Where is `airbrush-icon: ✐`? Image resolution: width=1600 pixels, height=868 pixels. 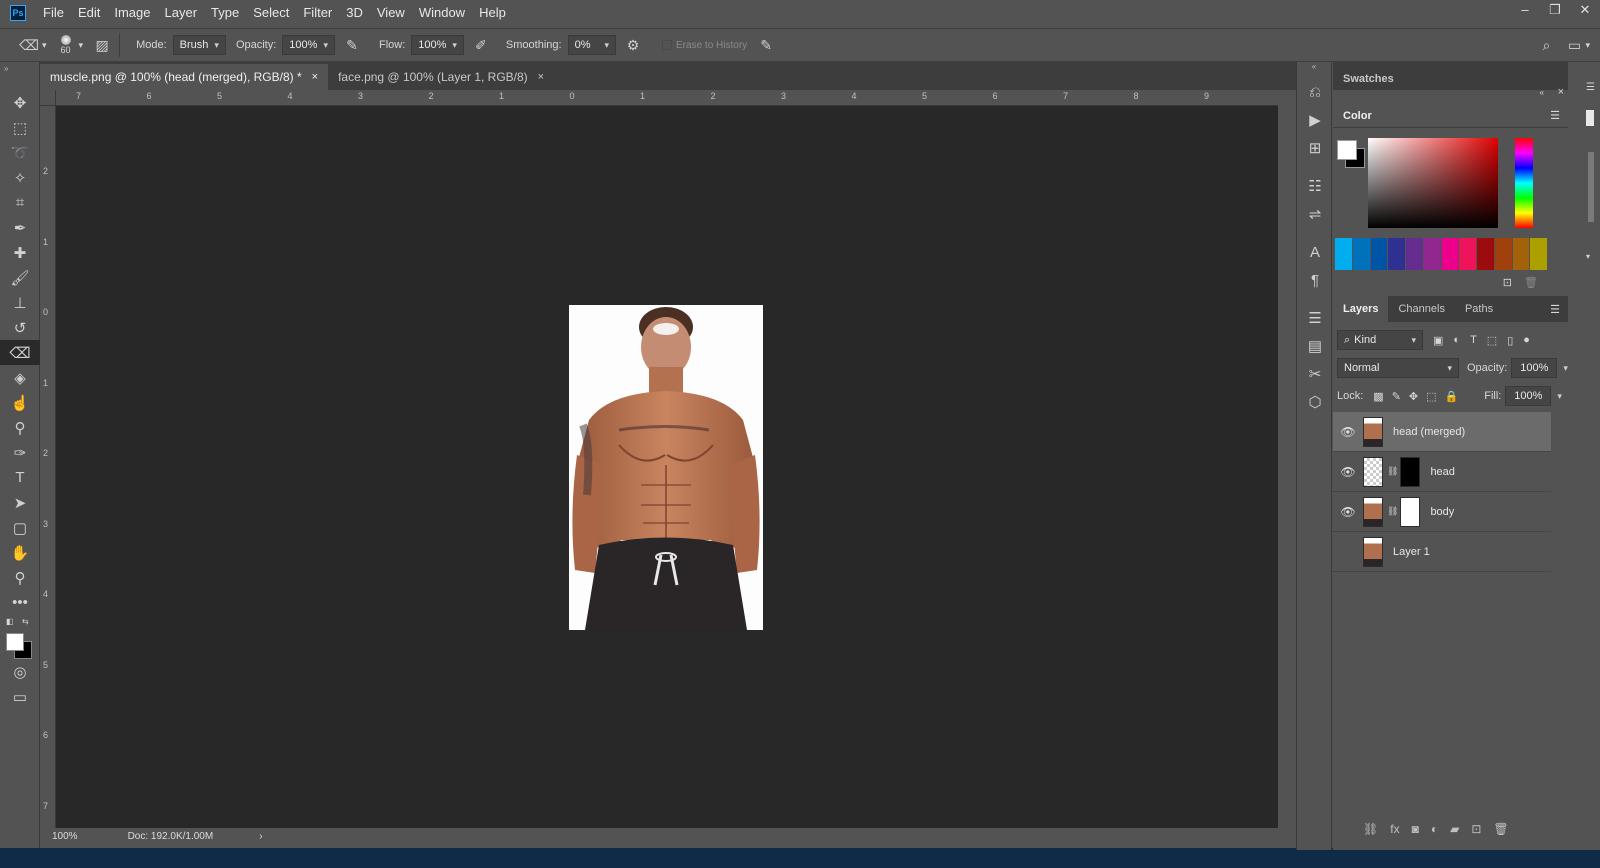
airbrush-icon: ✐ is located at coordinates (481, 45).